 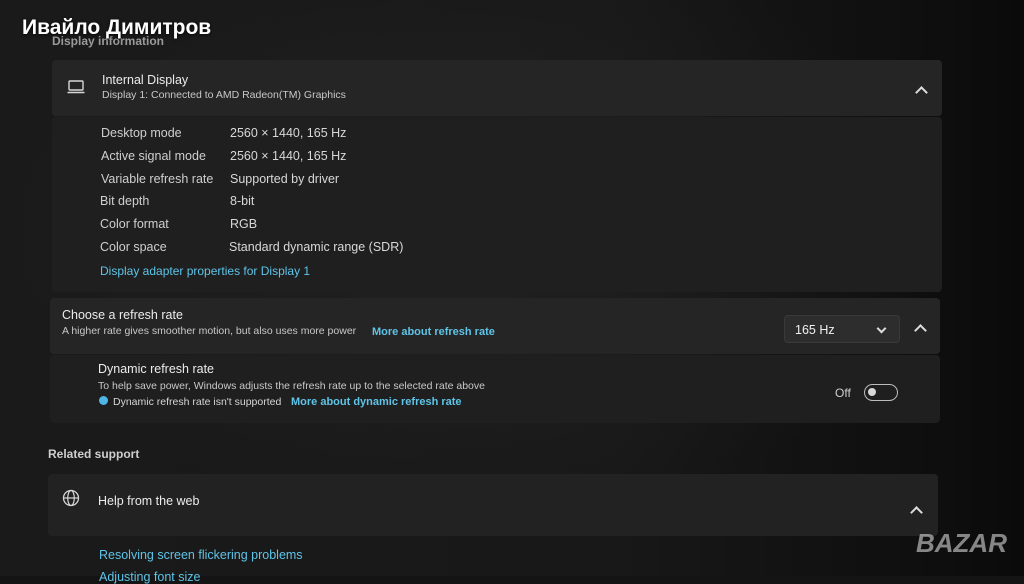 What do you see at coordinates (125, 201) in the screenshot?
I see `detail-label: Bit depth` at bounding box center [125, 201].